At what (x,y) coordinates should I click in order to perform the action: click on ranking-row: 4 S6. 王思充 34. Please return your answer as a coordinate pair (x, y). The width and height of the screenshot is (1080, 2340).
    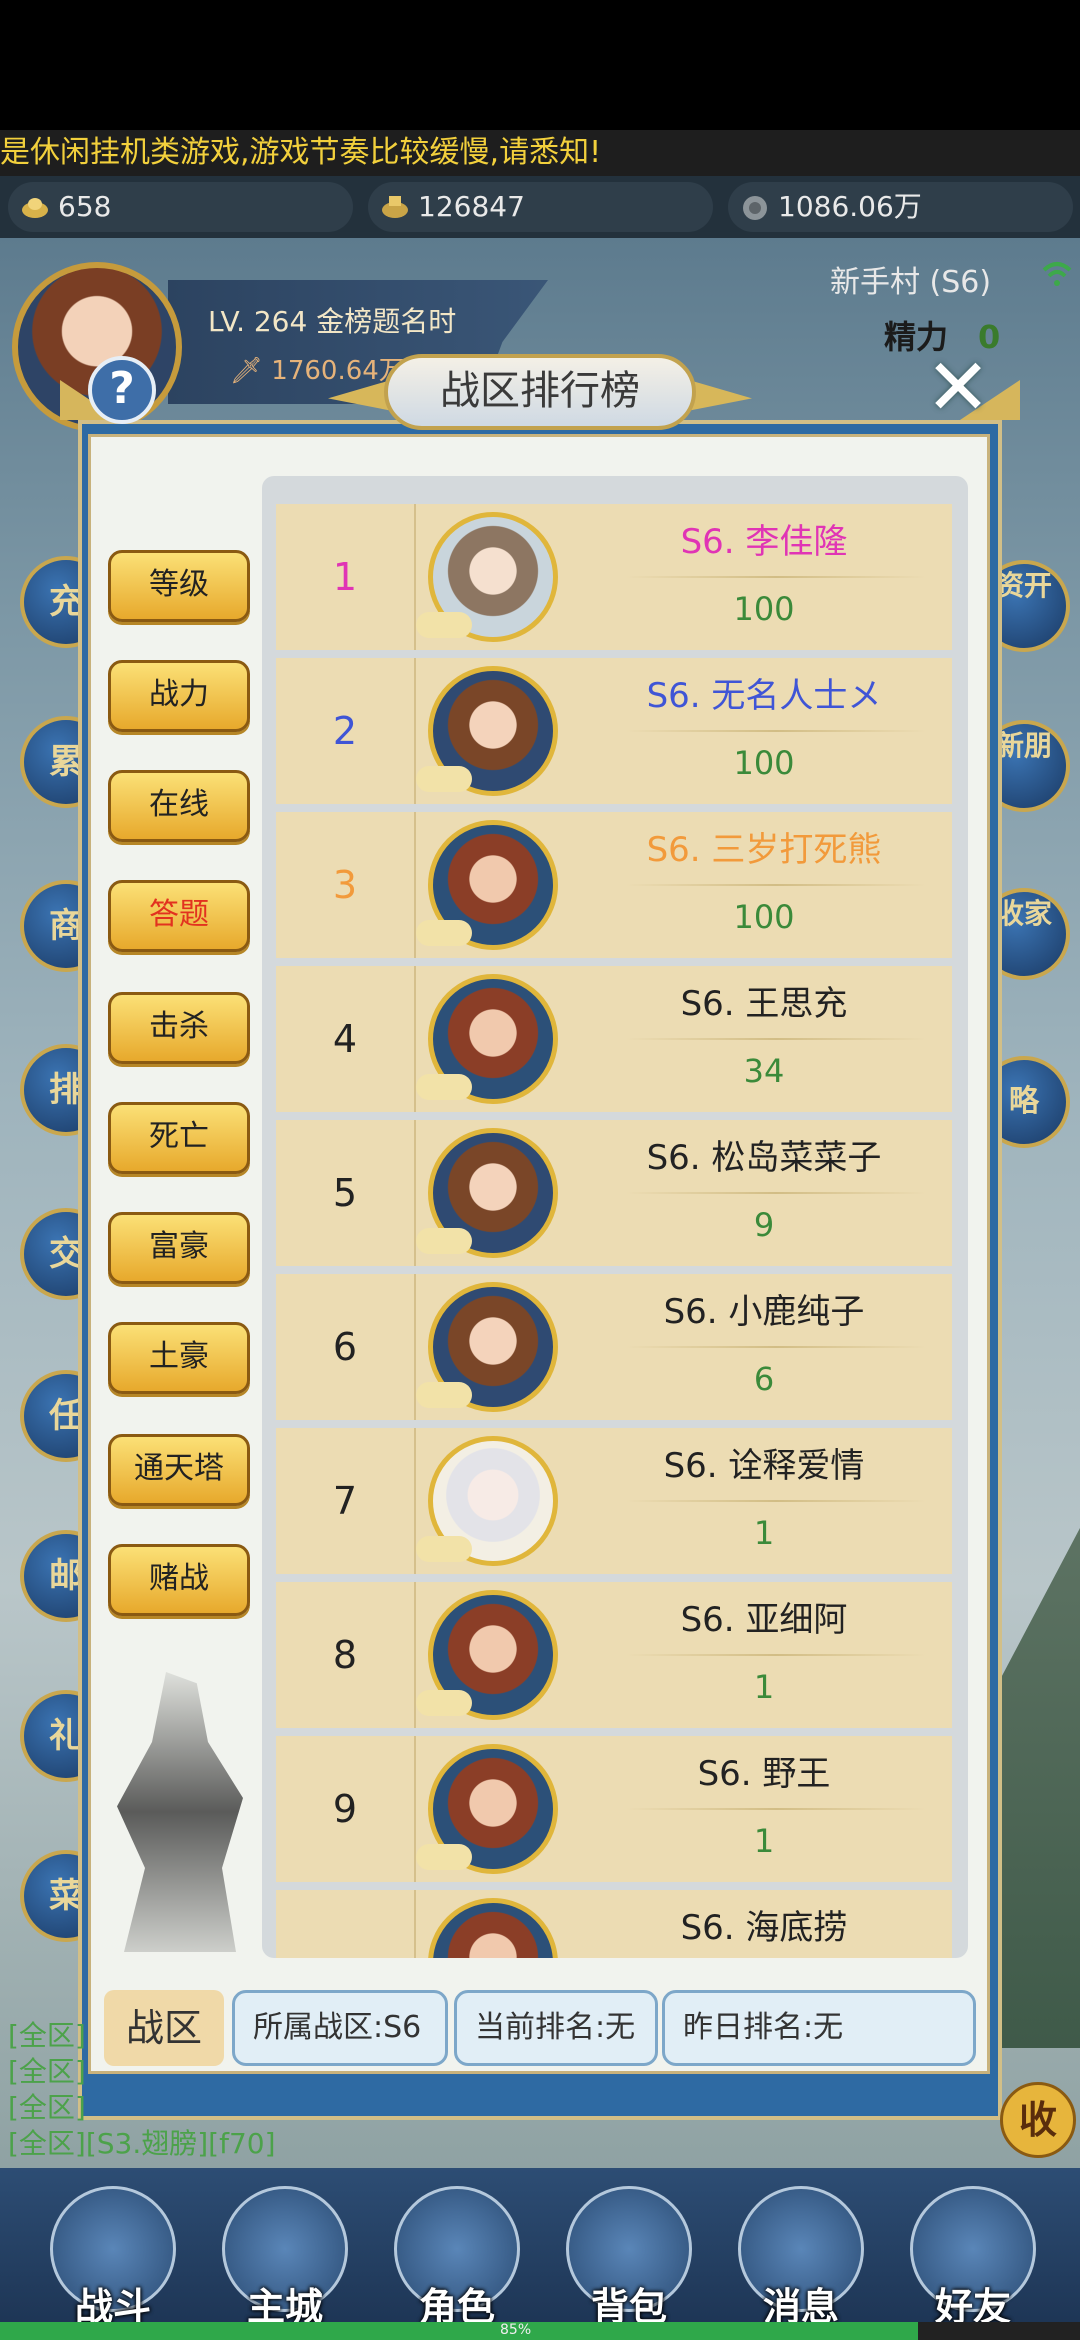
    Looking at the image, I should click on (614, 1039).